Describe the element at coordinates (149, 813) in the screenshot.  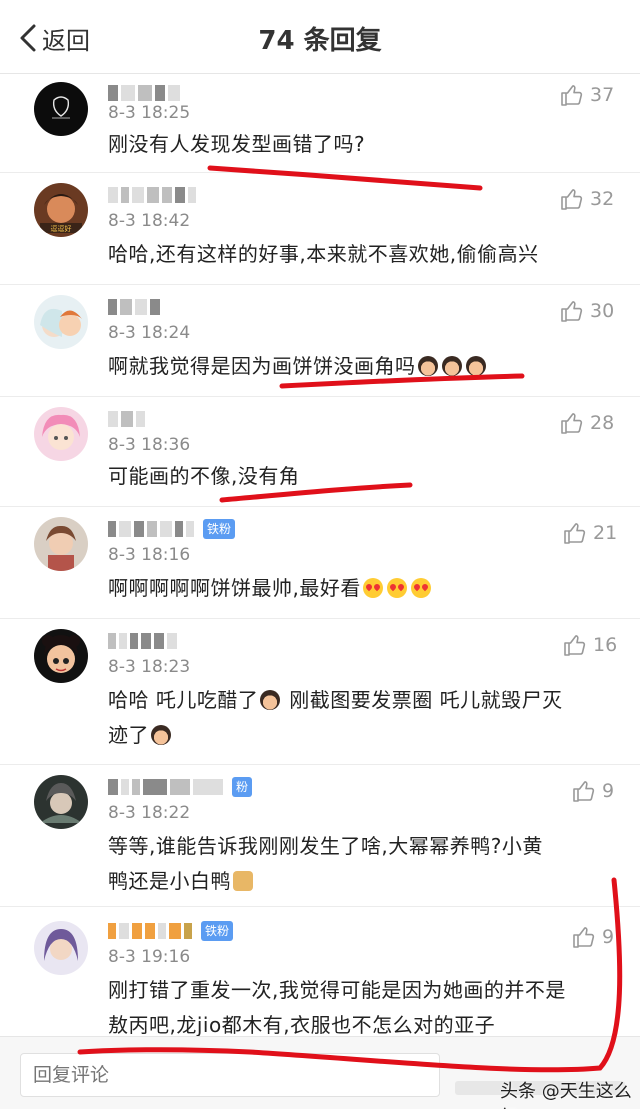
I see `reply-time: 8-3 18:22` at that location.